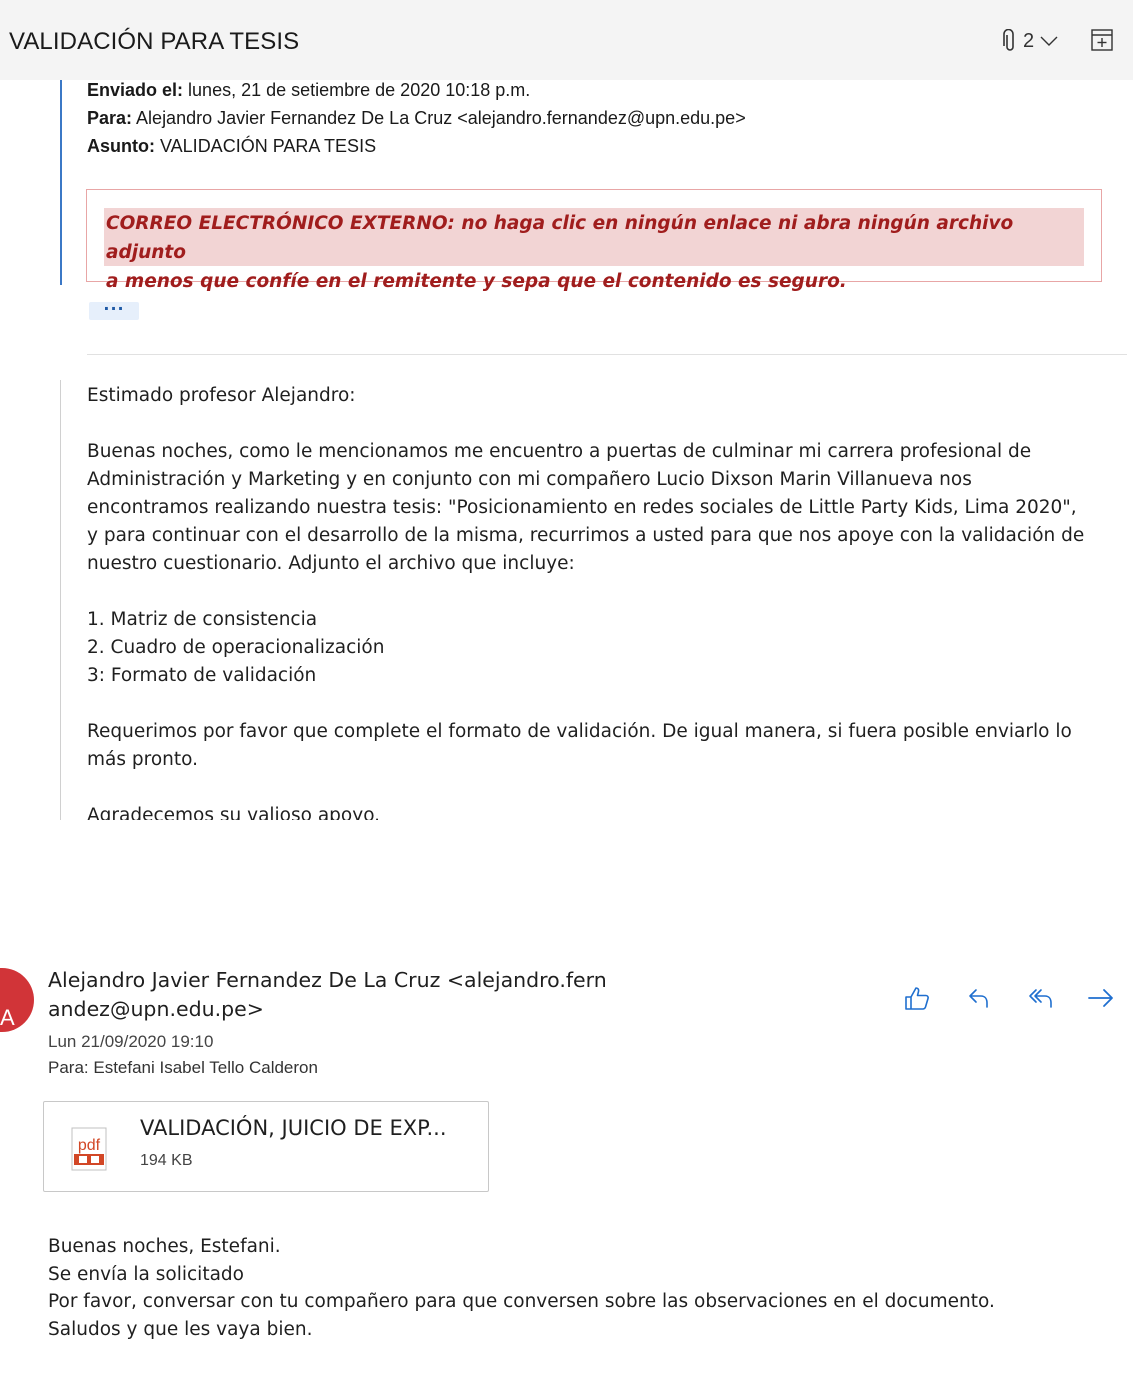 The width and height of the screenshot is (1133, 1376). Describe the element at coordinates (135, 90) in the screenshot. I see `sent-label: Enviado el:` at that location.